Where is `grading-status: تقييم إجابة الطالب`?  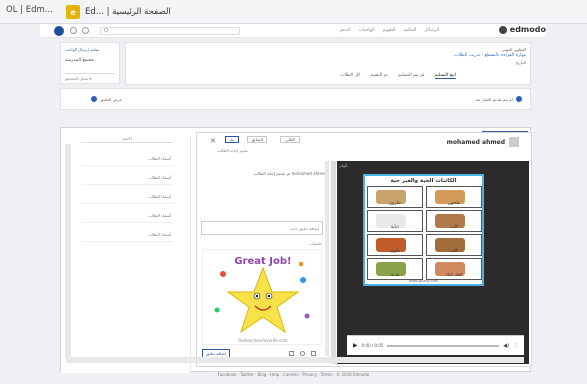
grading-status: تقييم إجابة الطالب is located at coordinates (232, 150).